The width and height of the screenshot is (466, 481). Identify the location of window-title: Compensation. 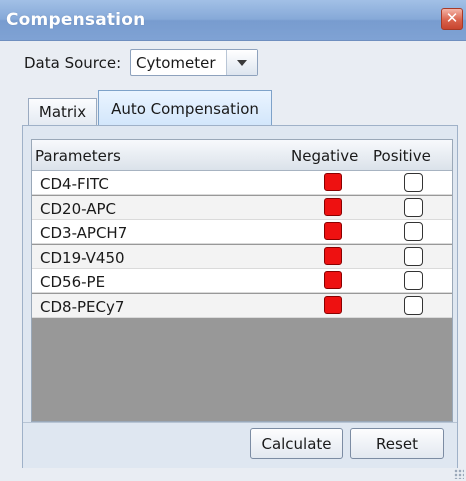
(76, 20).